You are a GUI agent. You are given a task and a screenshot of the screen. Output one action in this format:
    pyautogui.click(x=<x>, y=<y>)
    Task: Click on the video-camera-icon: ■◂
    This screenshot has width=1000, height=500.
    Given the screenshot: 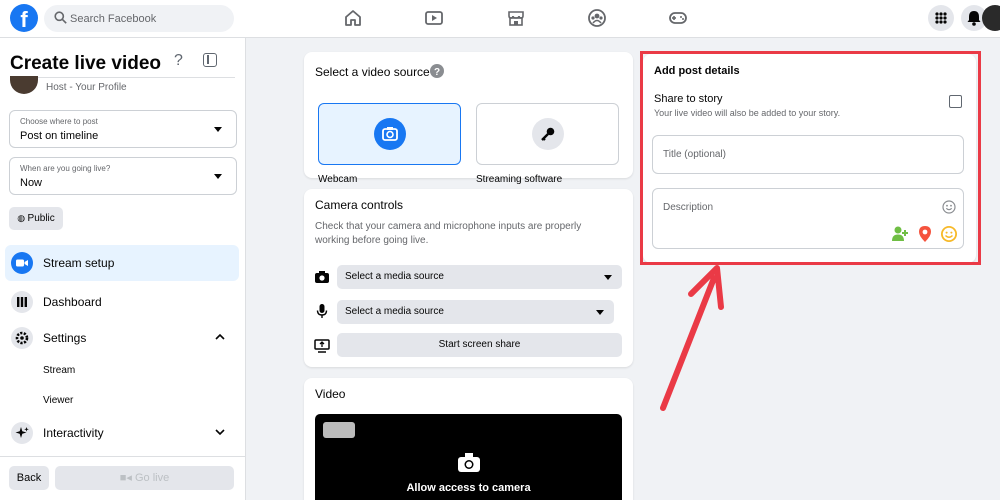 What is the action you would take?
    pyautogui.click(x=127, y=478)
    